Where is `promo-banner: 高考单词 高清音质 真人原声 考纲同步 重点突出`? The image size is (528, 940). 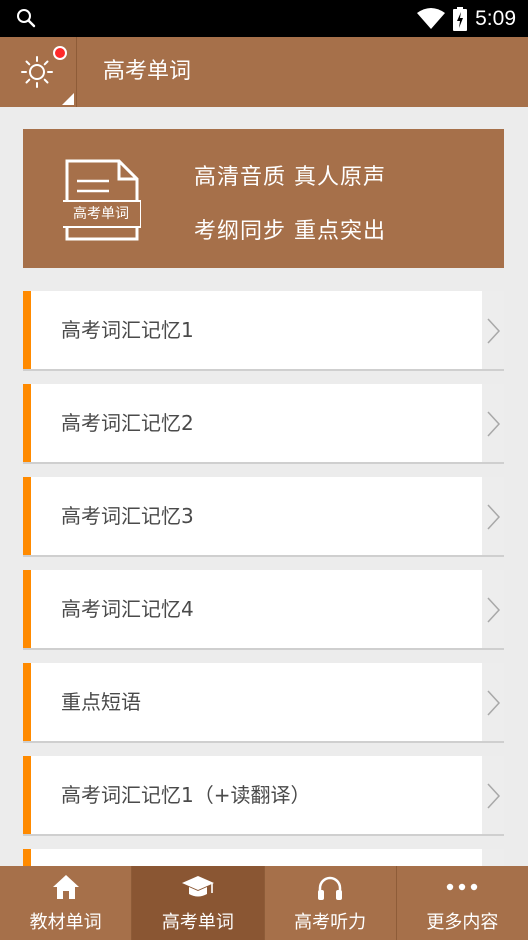
promo-banner: 高考单词 高清音质 真人原声 考纲同步 重点突出 is located at coordinates (263, 198).